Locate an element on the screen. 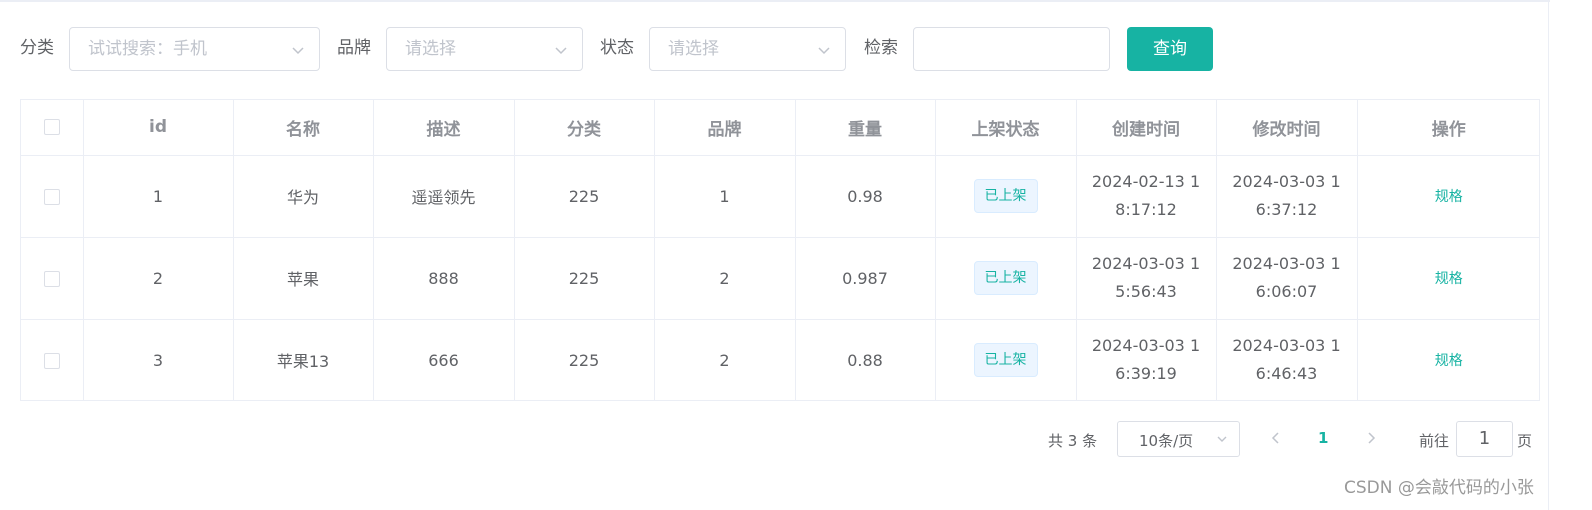  cell-modified: 2024-03-03 16:06:07 is located at coordinates (1287, 278).